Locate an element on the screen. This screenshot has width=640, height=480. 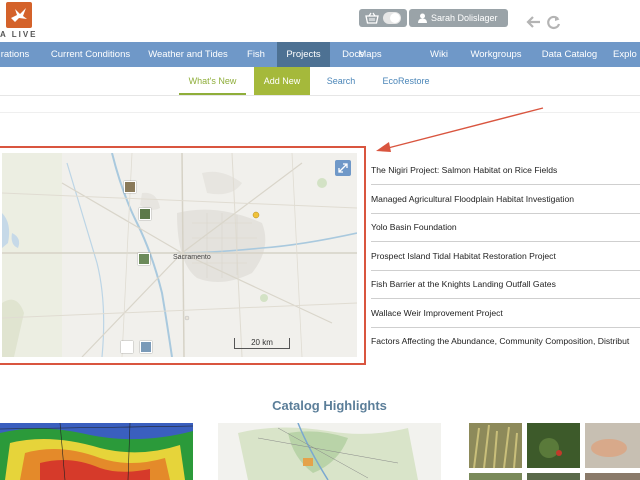
sub-nav: What's New Add New Search EcoRestore is located at coordinates (320, 81).